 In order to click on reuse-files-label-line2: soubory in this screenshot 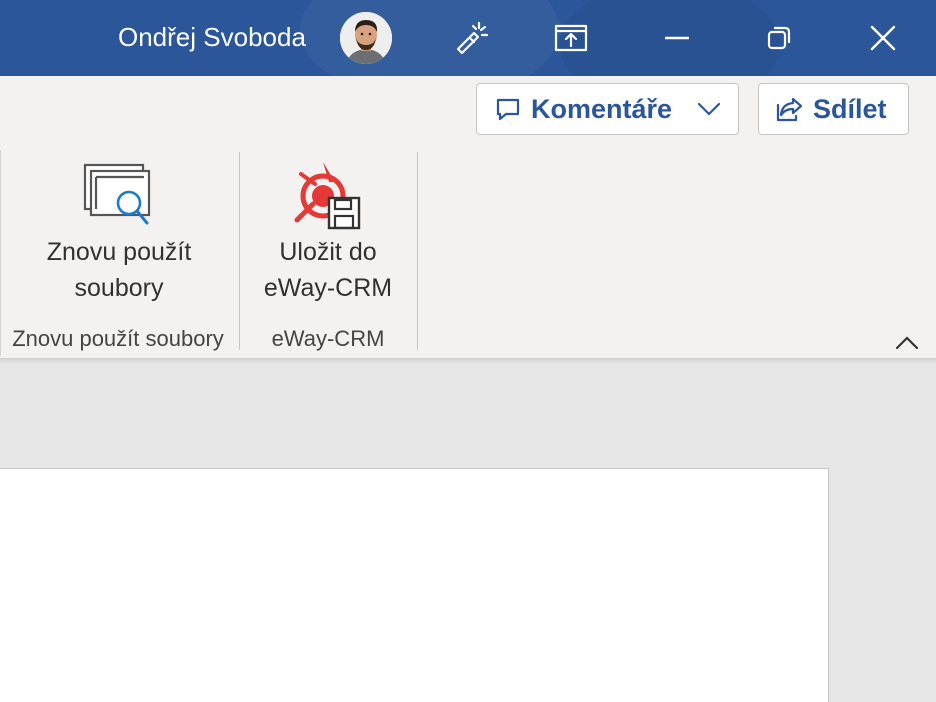, I will do `click(119, 288)`.